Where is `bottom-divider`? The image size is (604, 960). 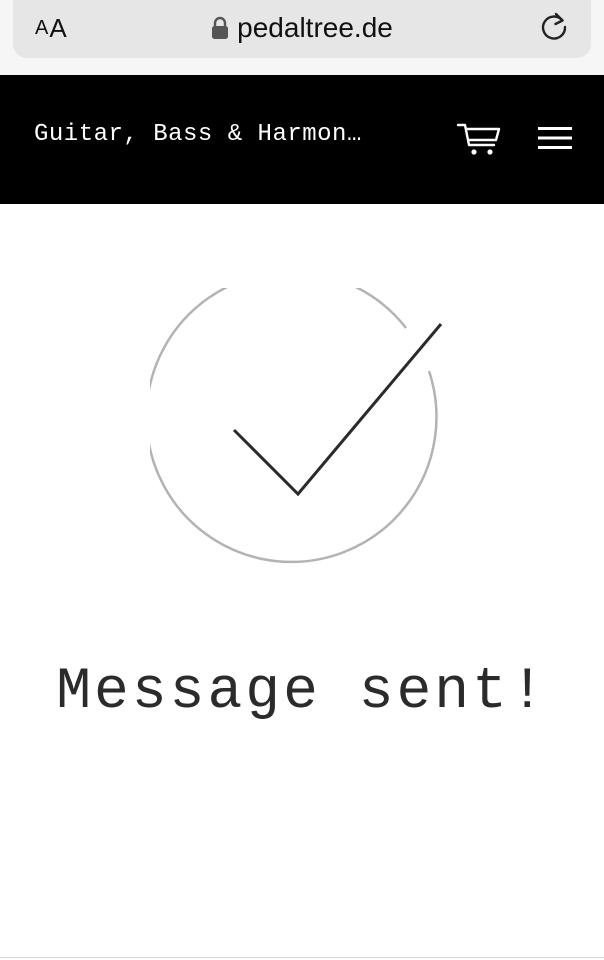 bottom-divider is located at coordinates (302, 957).